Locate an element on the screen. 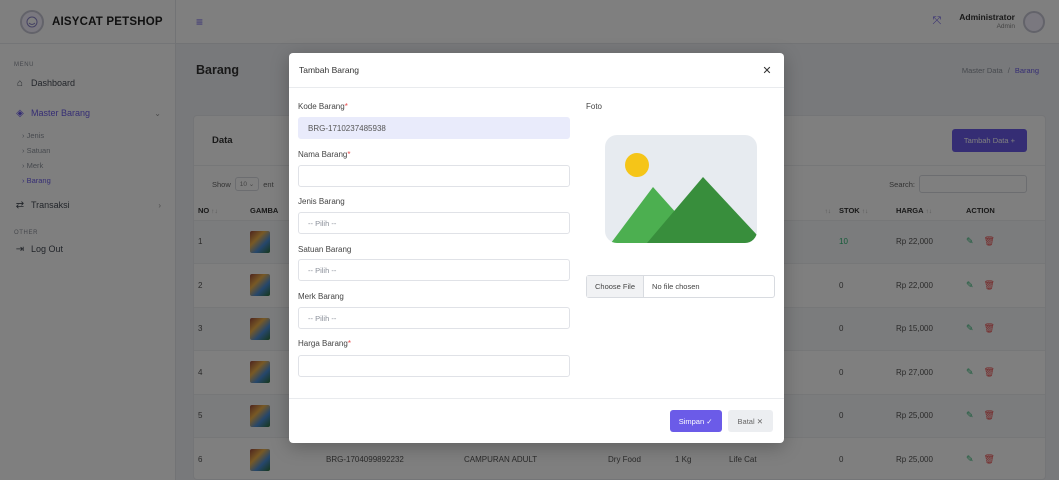 This screenshot has height=480, width=1059. cancel-button: Batal ✕ is located at coordinates (750, 421).